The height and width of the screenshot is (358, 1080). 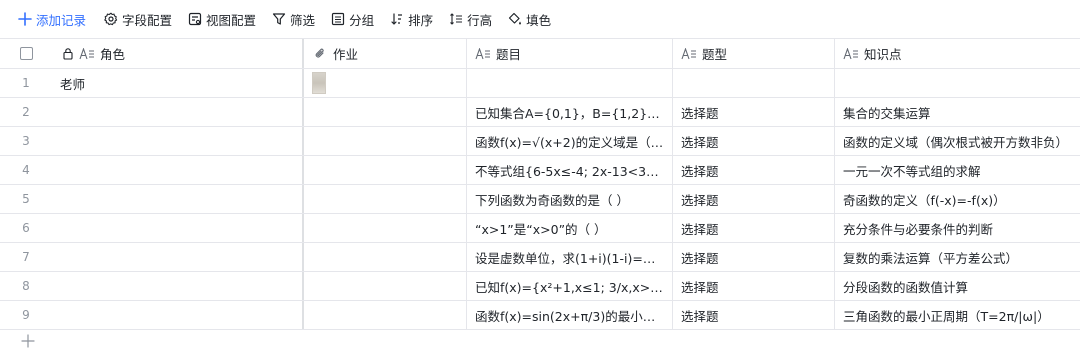 What do you see at coordinates (957, 228) in the screenshot?
I see `knowledge-cell: 充分条件与必要条件的判断` at bounding box center [957, 228].